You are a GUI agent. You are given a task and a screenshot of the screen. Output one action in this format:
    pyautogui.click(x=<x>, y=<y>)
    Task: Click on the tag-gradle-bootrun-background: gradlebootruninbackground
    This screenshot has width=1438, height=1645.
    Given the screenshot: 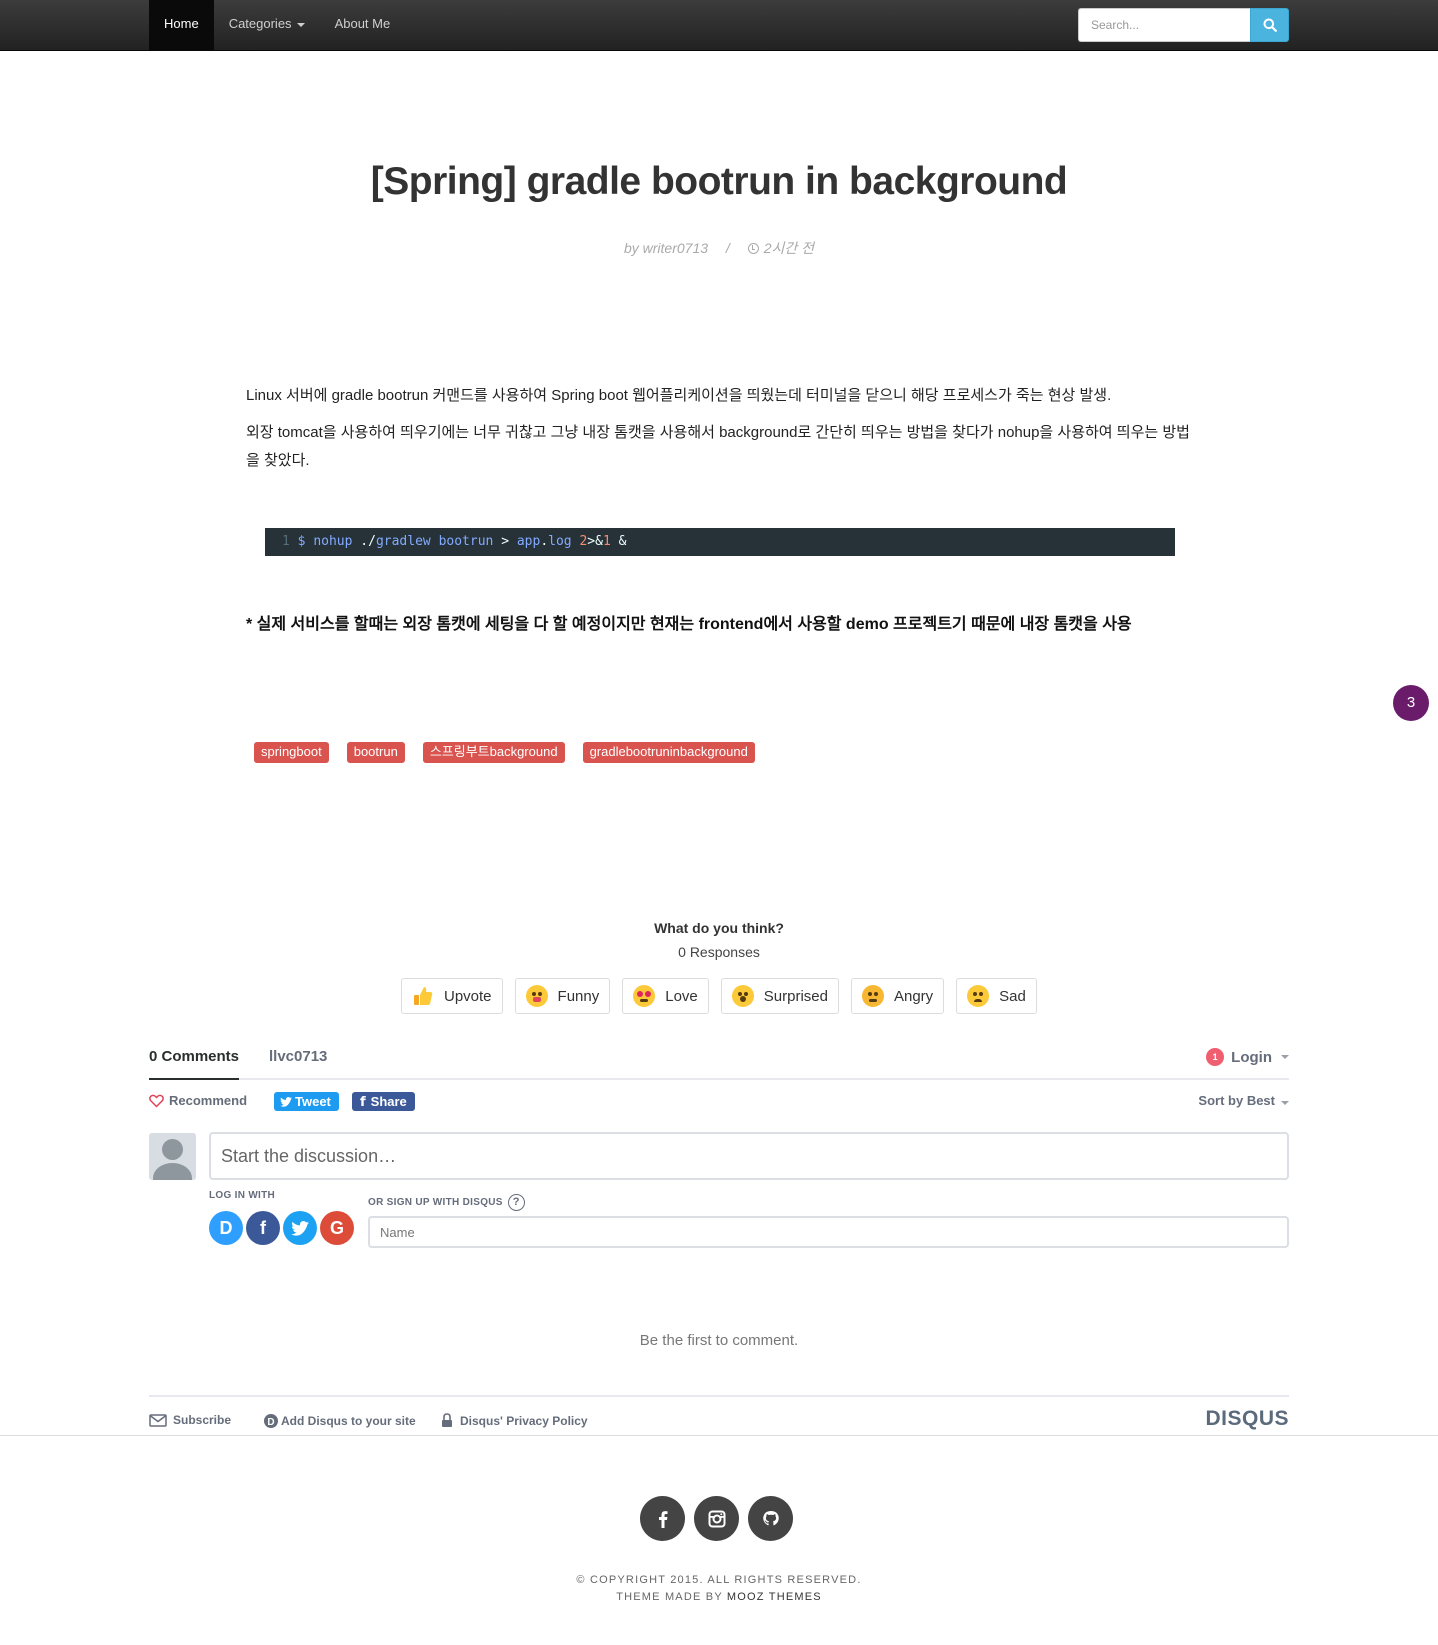 What is the action you would take?
    pyautogui.click(x=668, y=752)
    